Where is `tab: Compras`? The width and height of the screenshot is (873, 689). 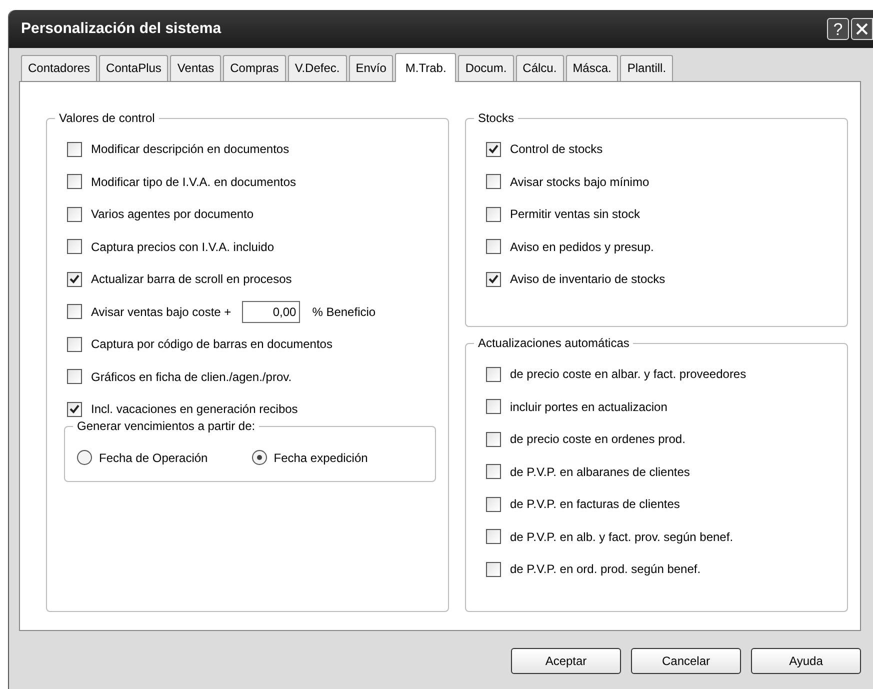
tab: Compras is located at coordinates (254, 68).